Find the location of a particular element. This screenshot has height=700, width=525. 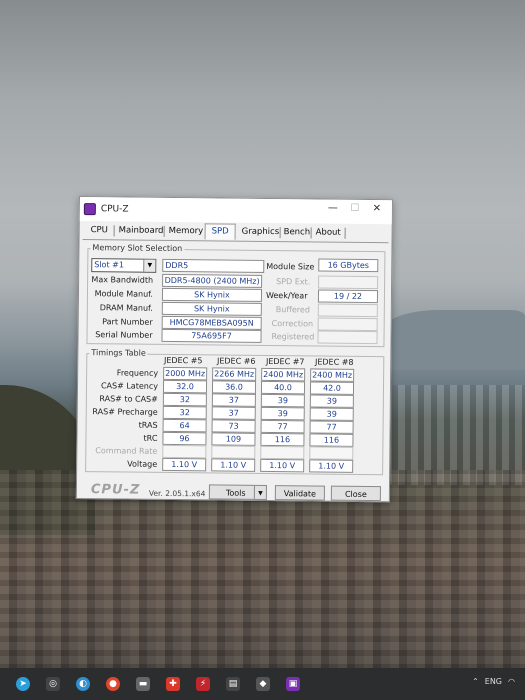

app-bolt-icon: ⚡ is located at coordinates (203, 684).